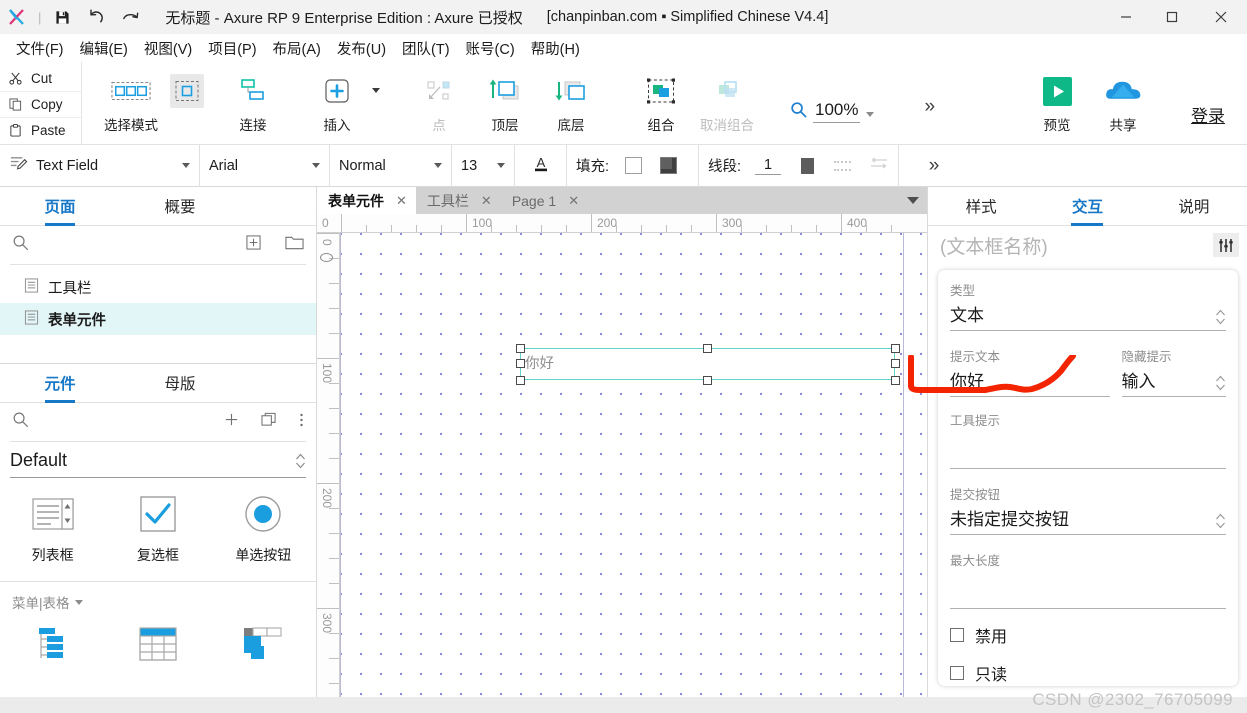 The width and height of the screenshot is (1247, 713). Describe the element at coordinates (60, 383) in the screenshot. I see `tab-widgets: 元件` at that location.